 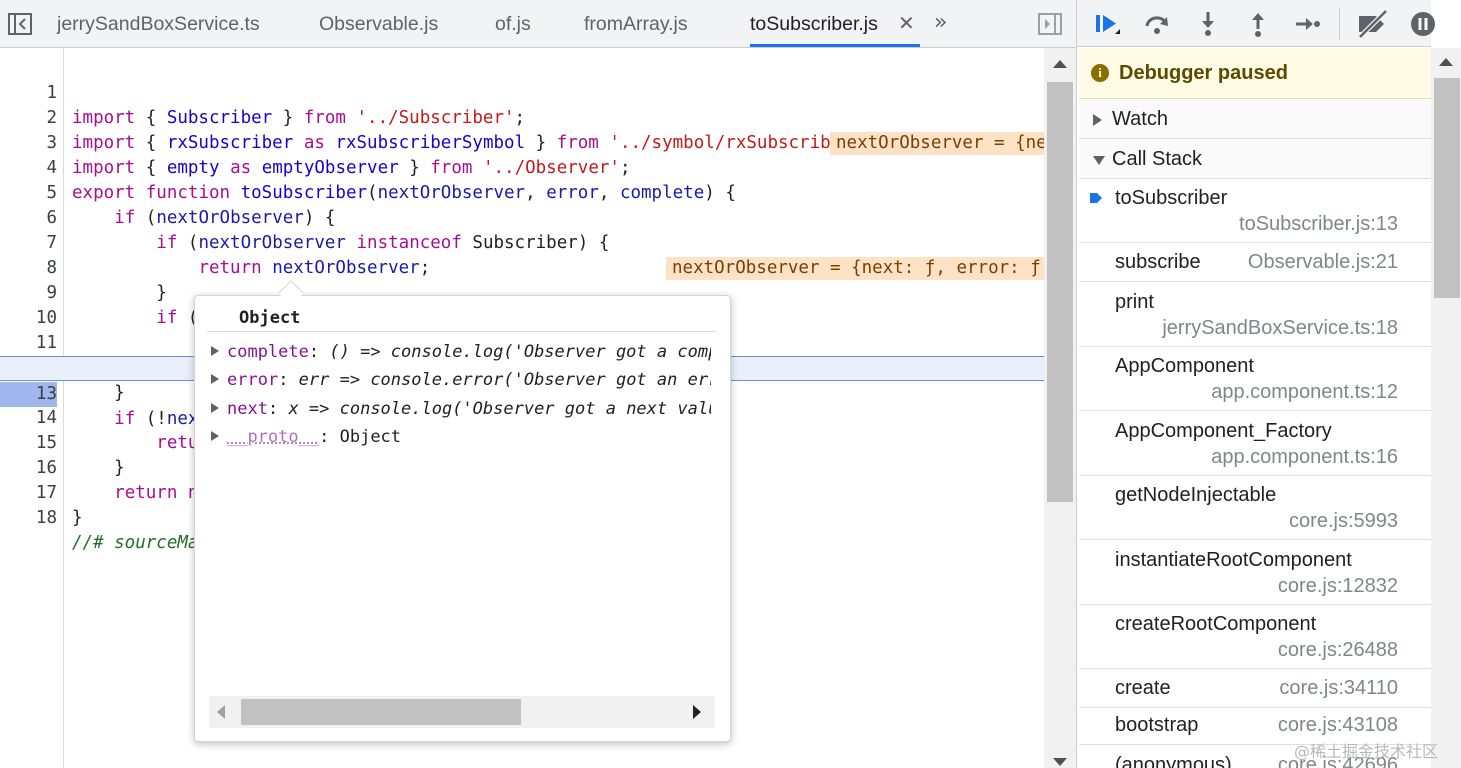 What do you see at coordinates (1060, 292) in the screenshot?
I see `editor-scrollbar-thumb` at bounding box center [1060, 292].